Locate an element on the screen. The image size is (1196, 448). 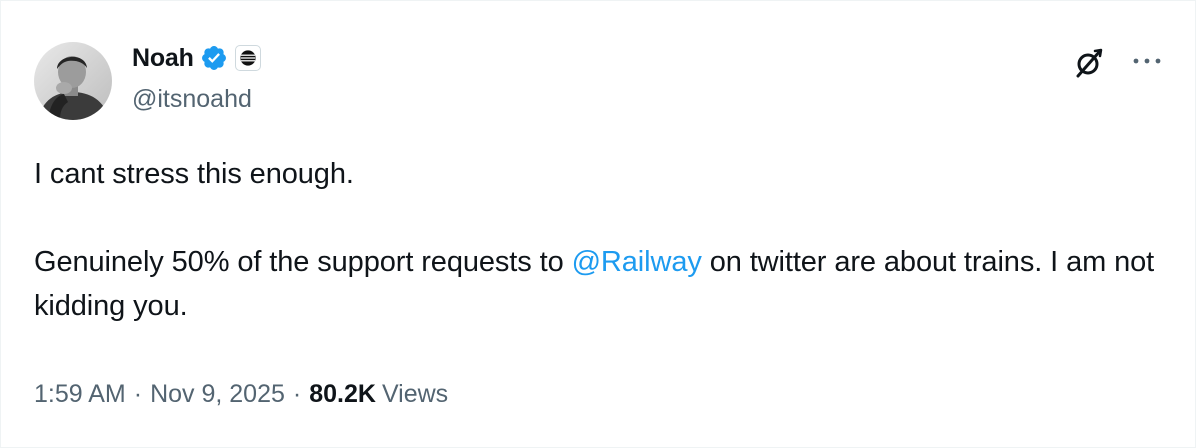
views-label: Views is located at coordinates (415, 394).